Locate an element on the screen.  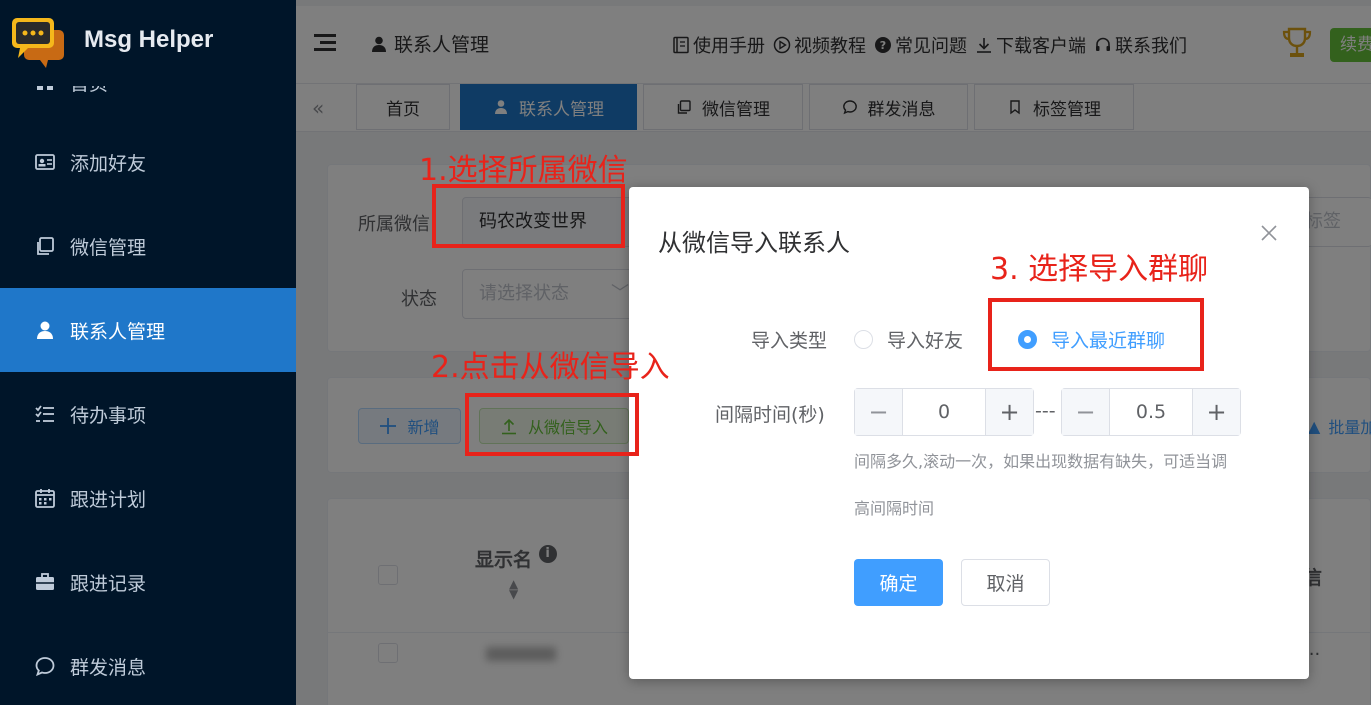
calendar-icon is located at coordinates (45, 498).